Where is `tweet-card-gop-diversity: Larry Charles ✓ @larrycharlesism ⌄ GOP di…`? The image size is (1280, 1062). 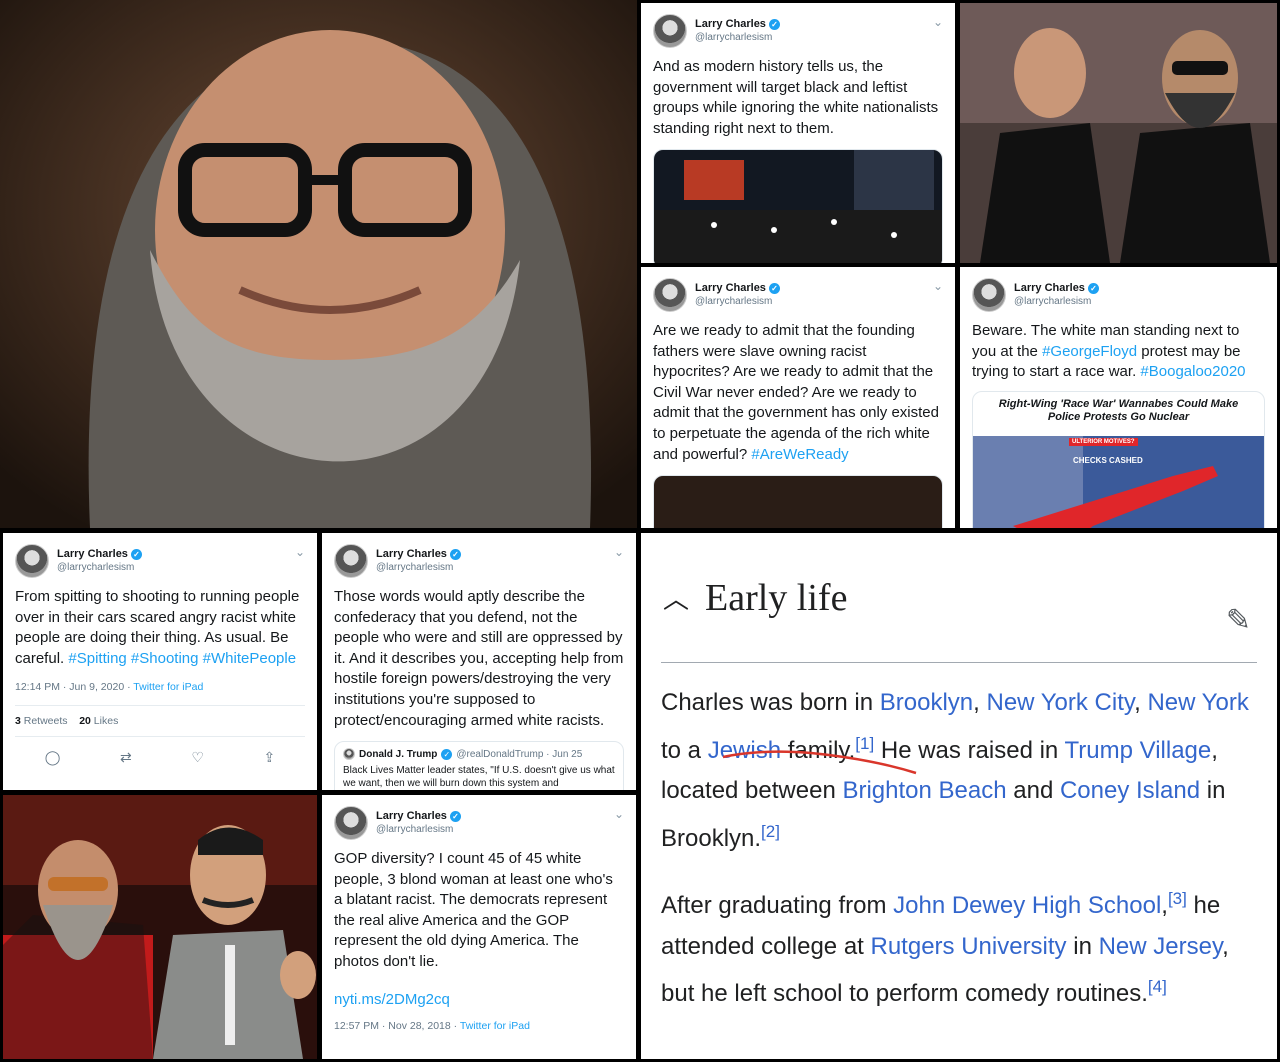
tweet-card-gop-diversity: Larry Charles ✓ @larrycharlesism ⌄ GOP di… is located at coordinates (479, 927).